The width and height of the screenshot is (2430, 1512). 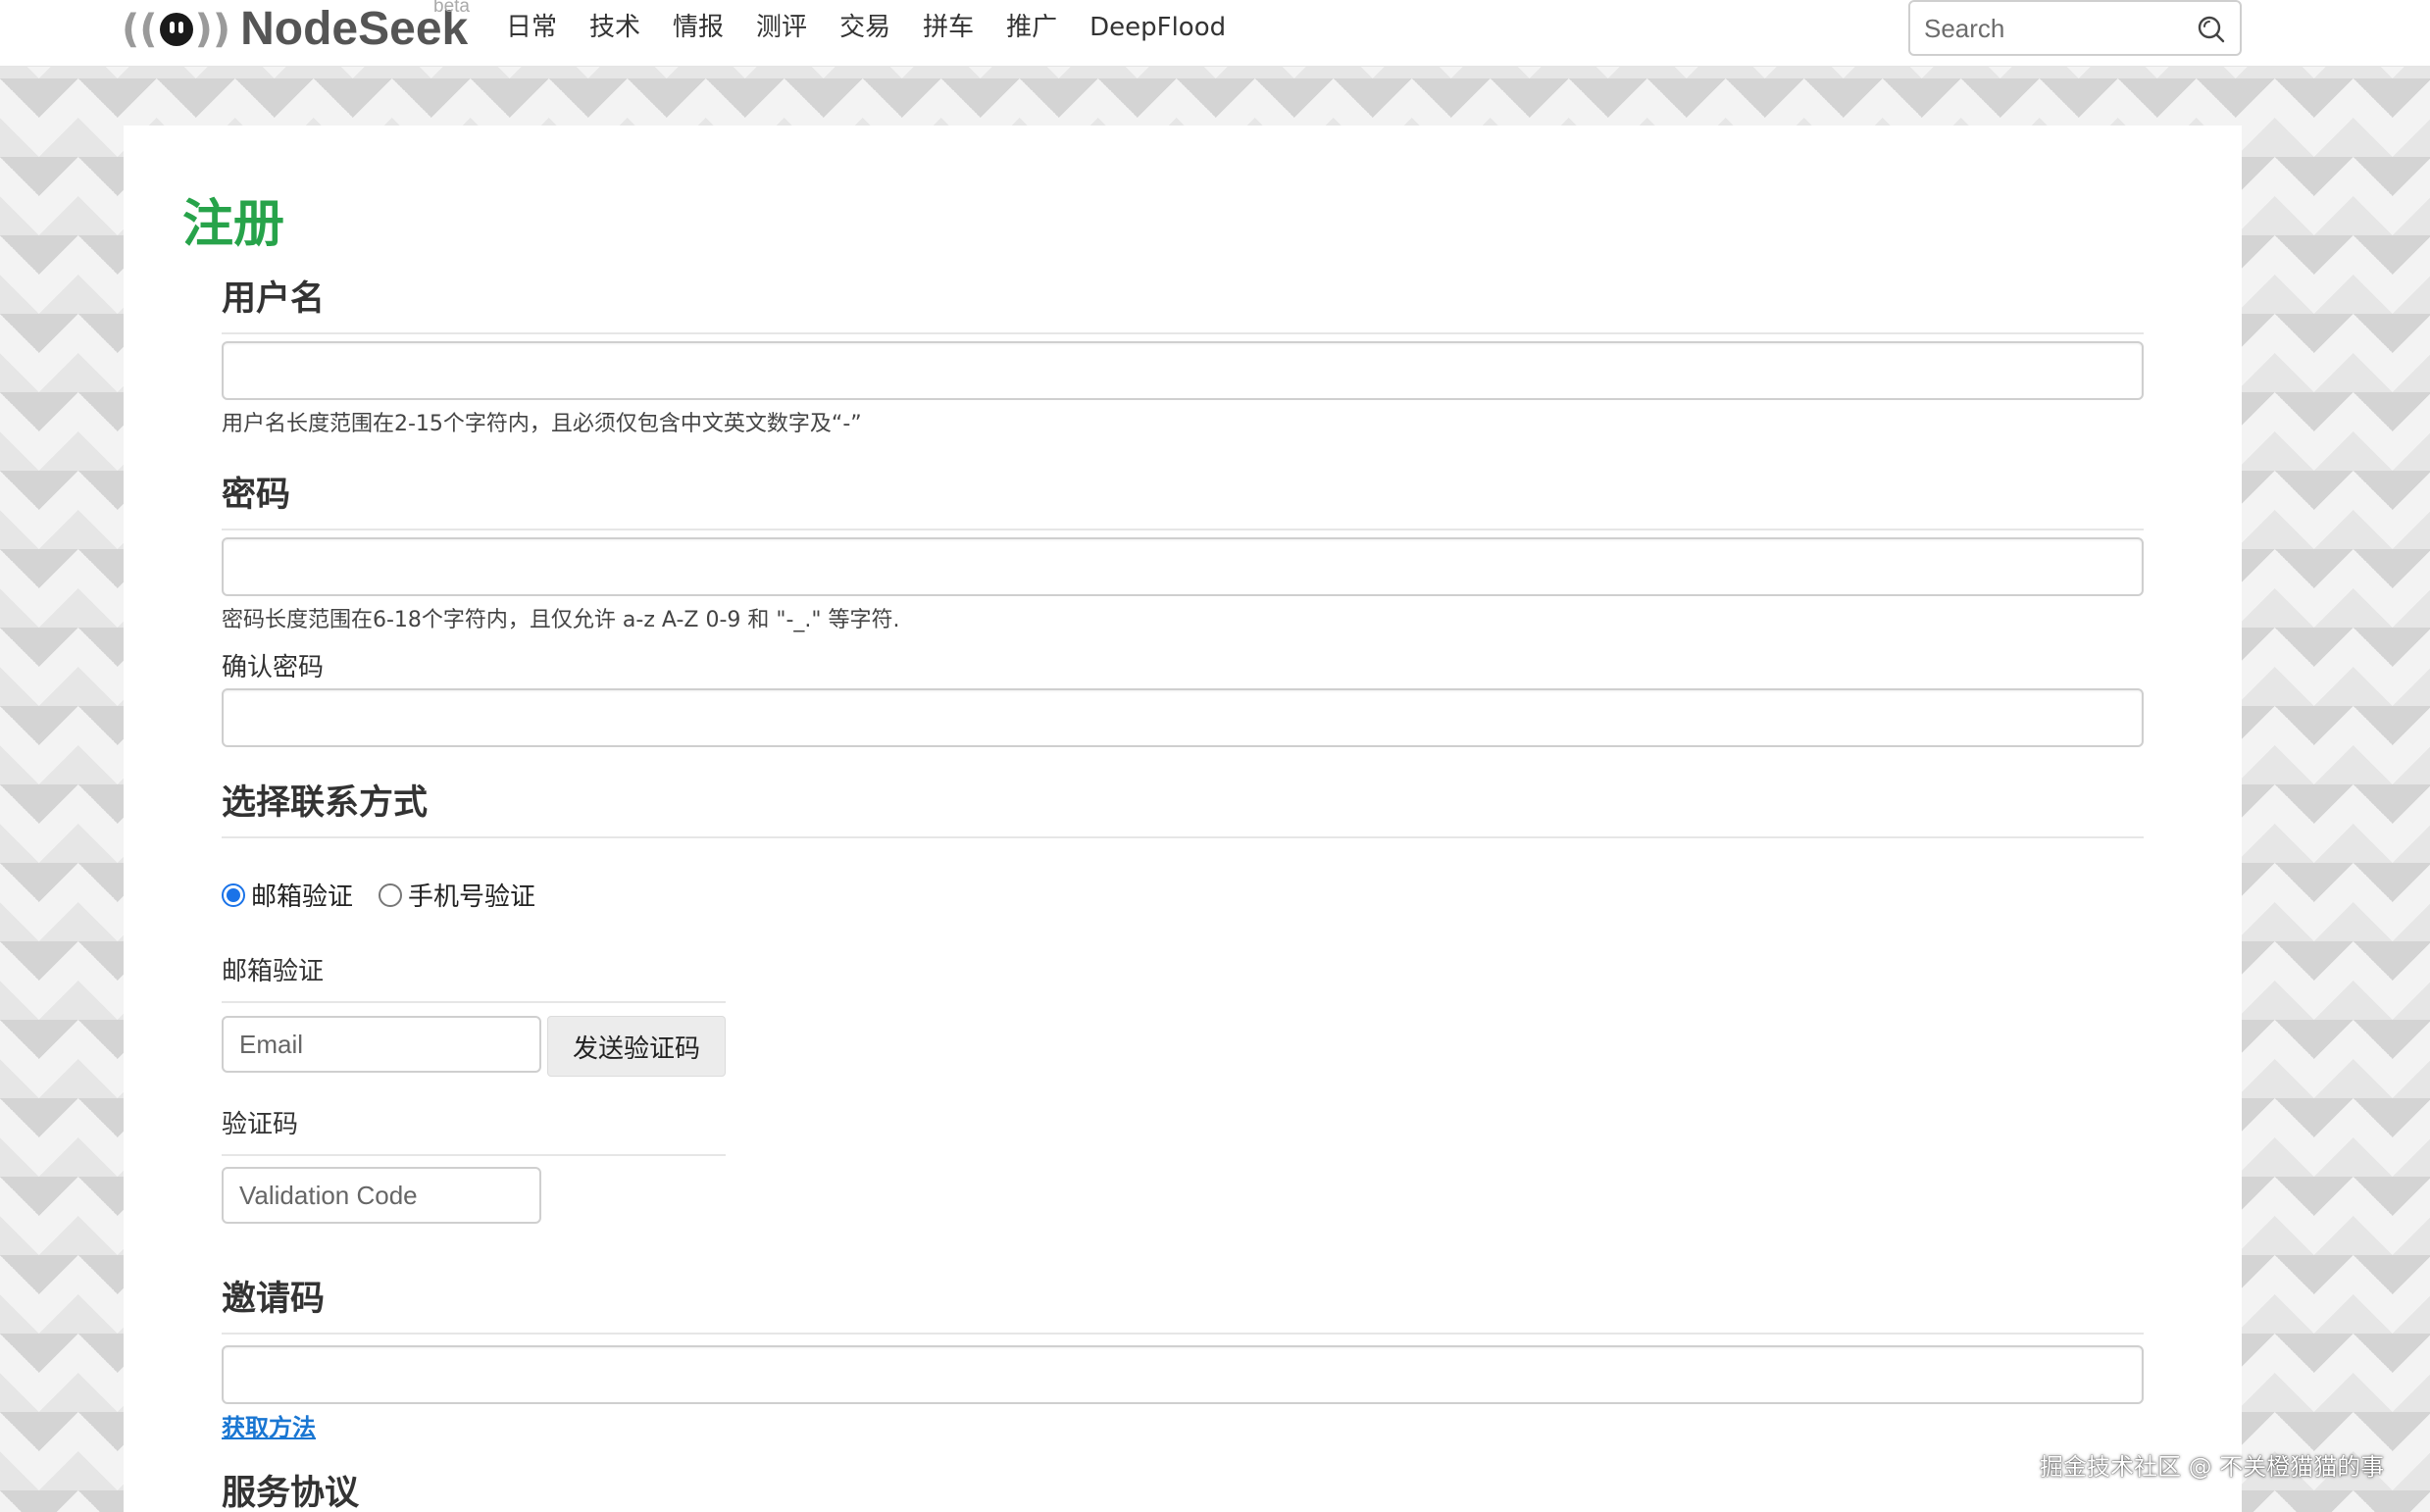 What do you see at coordinates (2056, 28) in the screenshot?
I see `search-input` at bounding box center [2056, 28].